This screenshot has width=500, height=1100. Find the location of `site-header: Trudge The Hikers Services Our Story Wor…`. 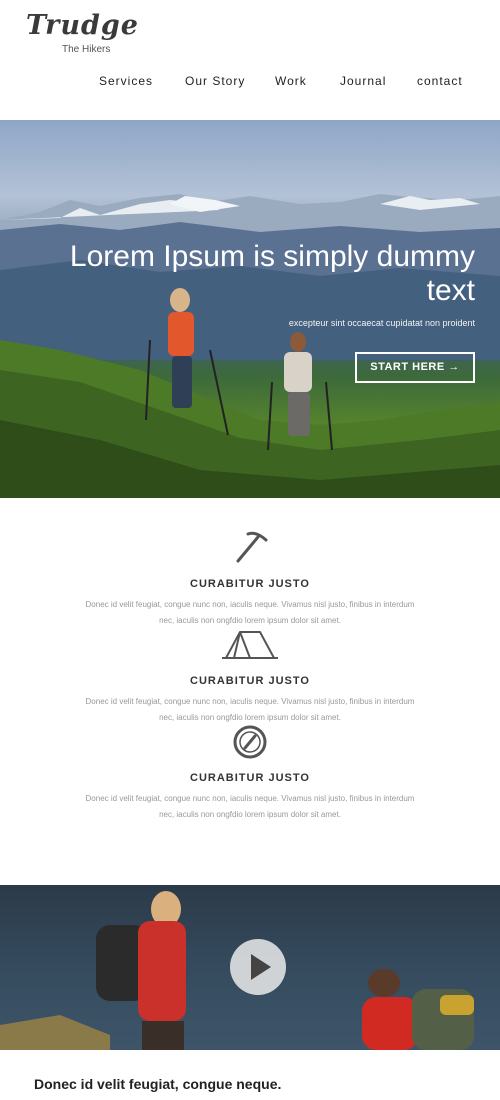

site-header: Trudge The Hikers Services Our Story Wor… is located at coordinates (250, 60).